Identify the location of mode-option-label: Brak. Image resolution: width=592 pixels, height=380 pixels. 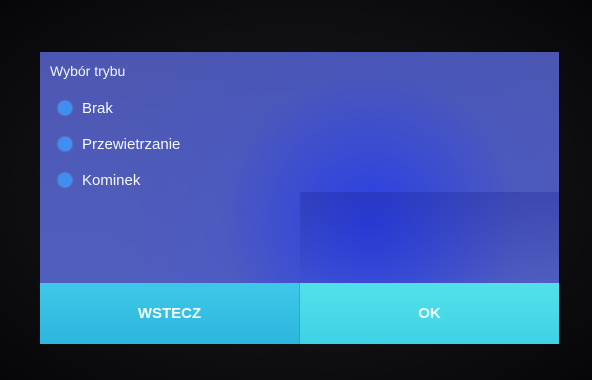
(97, 108).